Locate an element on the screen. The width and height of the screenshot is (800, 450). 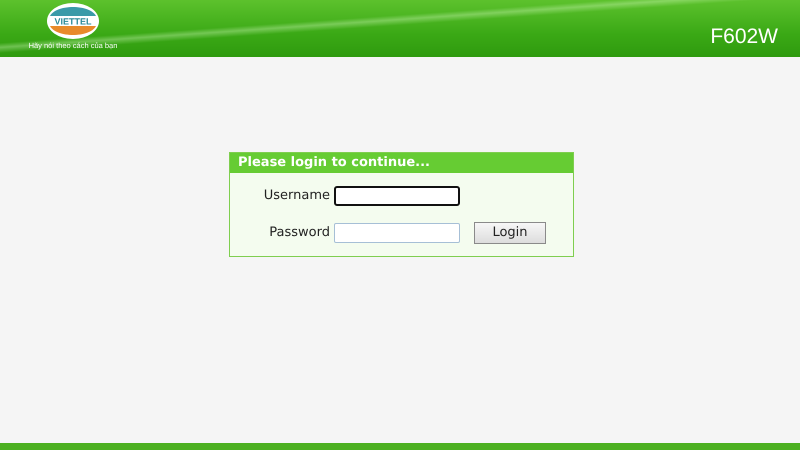
field-label: Password is located at coordinates (299, 233).